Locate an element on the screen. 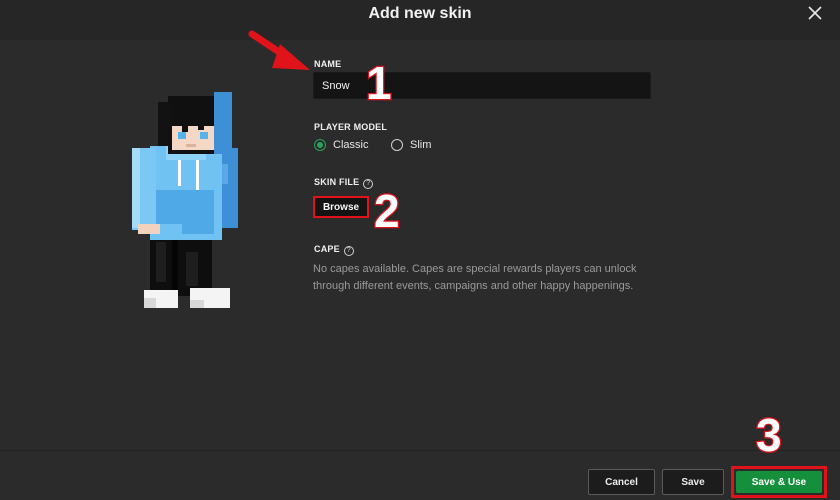 This screenshot has width=840, height=500. player-model-label: PLAYER MODEL is located at coordinates (351, 127).